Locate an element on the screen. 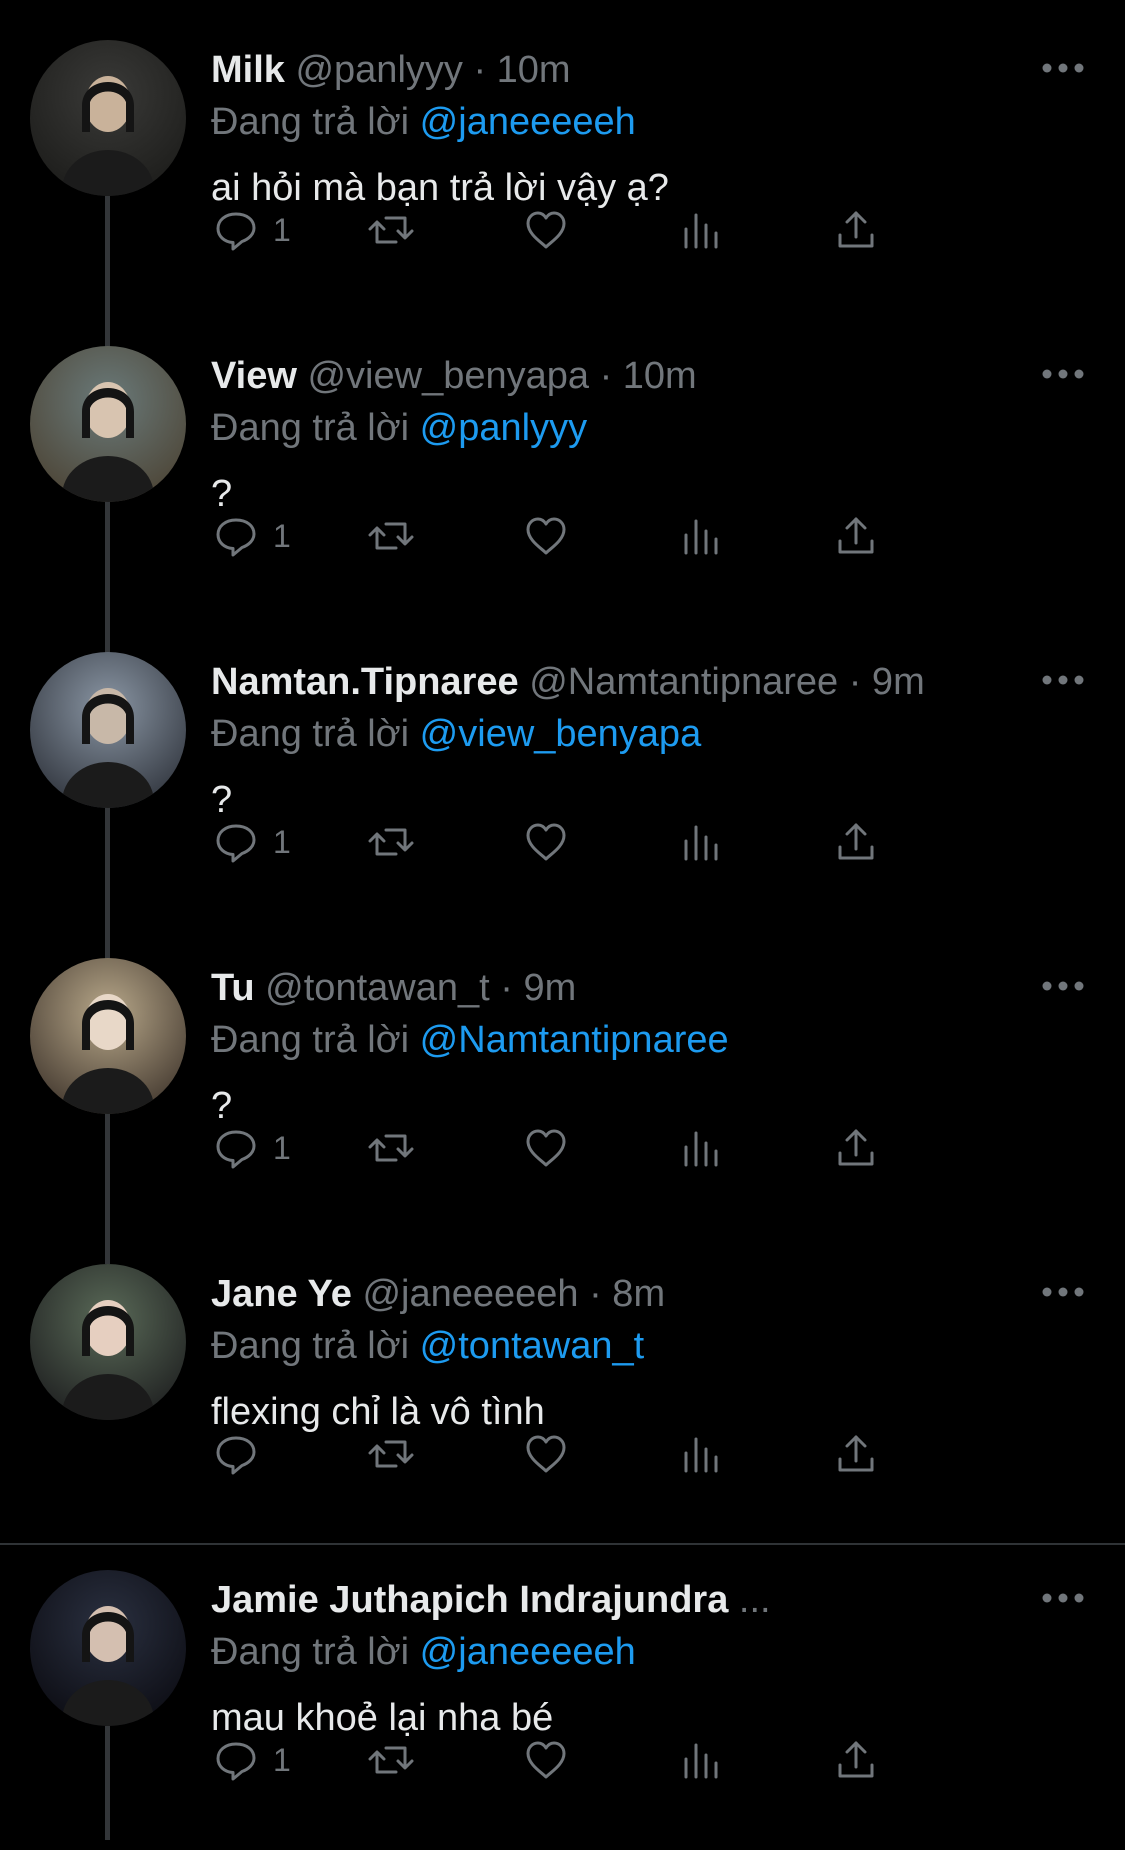 This screenshot has width=1125, height=1850. tweet-header: View @view_benyapa · 10m is located at coordinates (626, 376).